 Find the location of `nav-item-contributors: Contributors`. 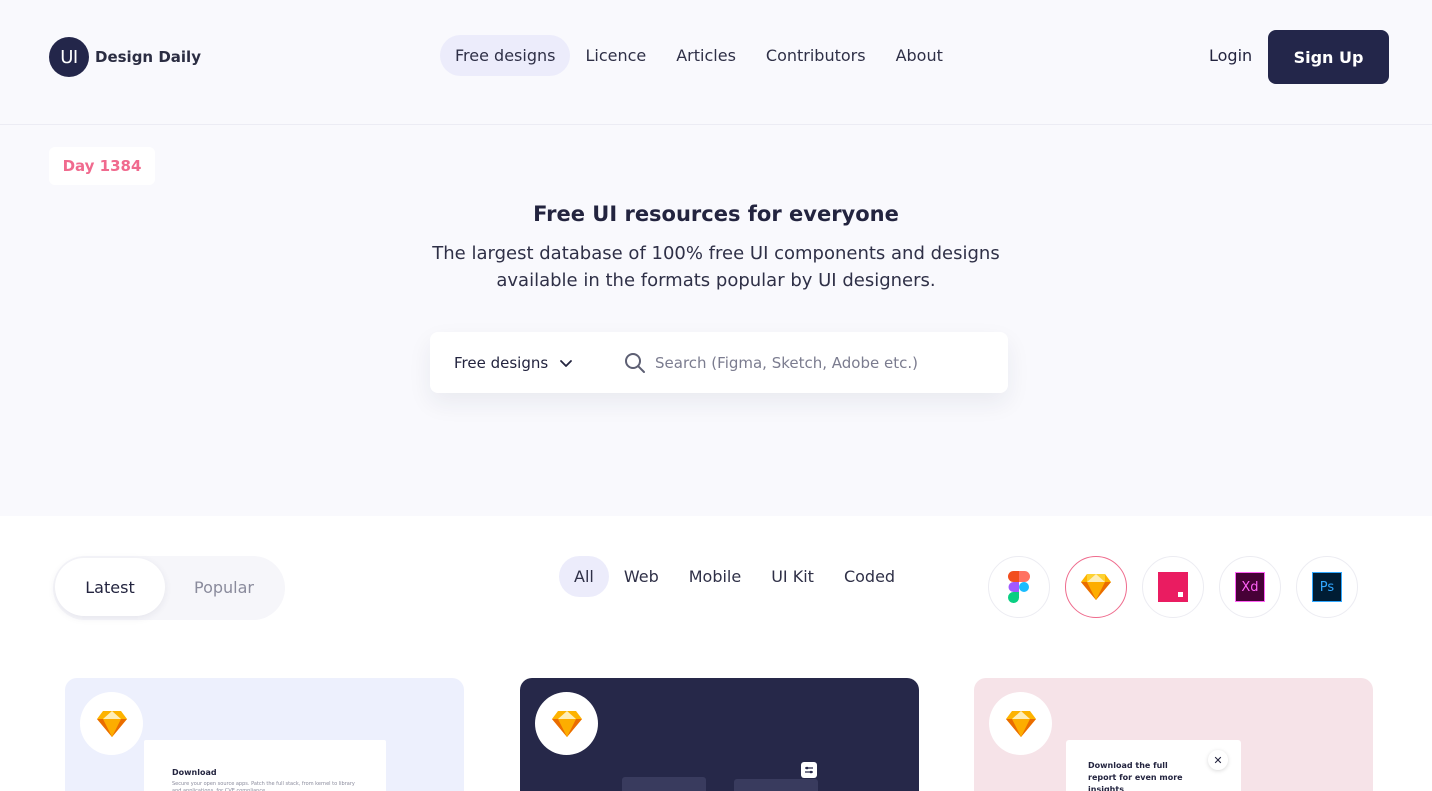

nav-item-contributors: Contributors is located at coordinates (816, 55).